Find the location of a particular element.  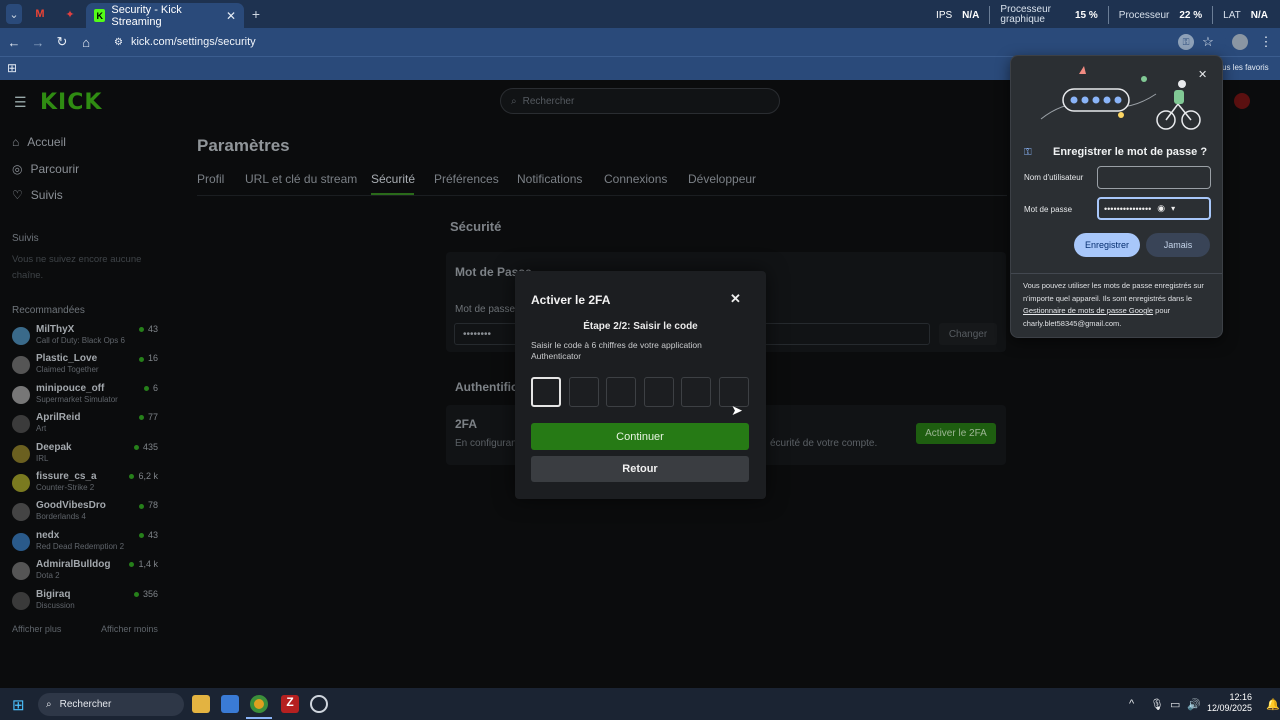

change-password-button: Changer is located at coordinates (968, 334).